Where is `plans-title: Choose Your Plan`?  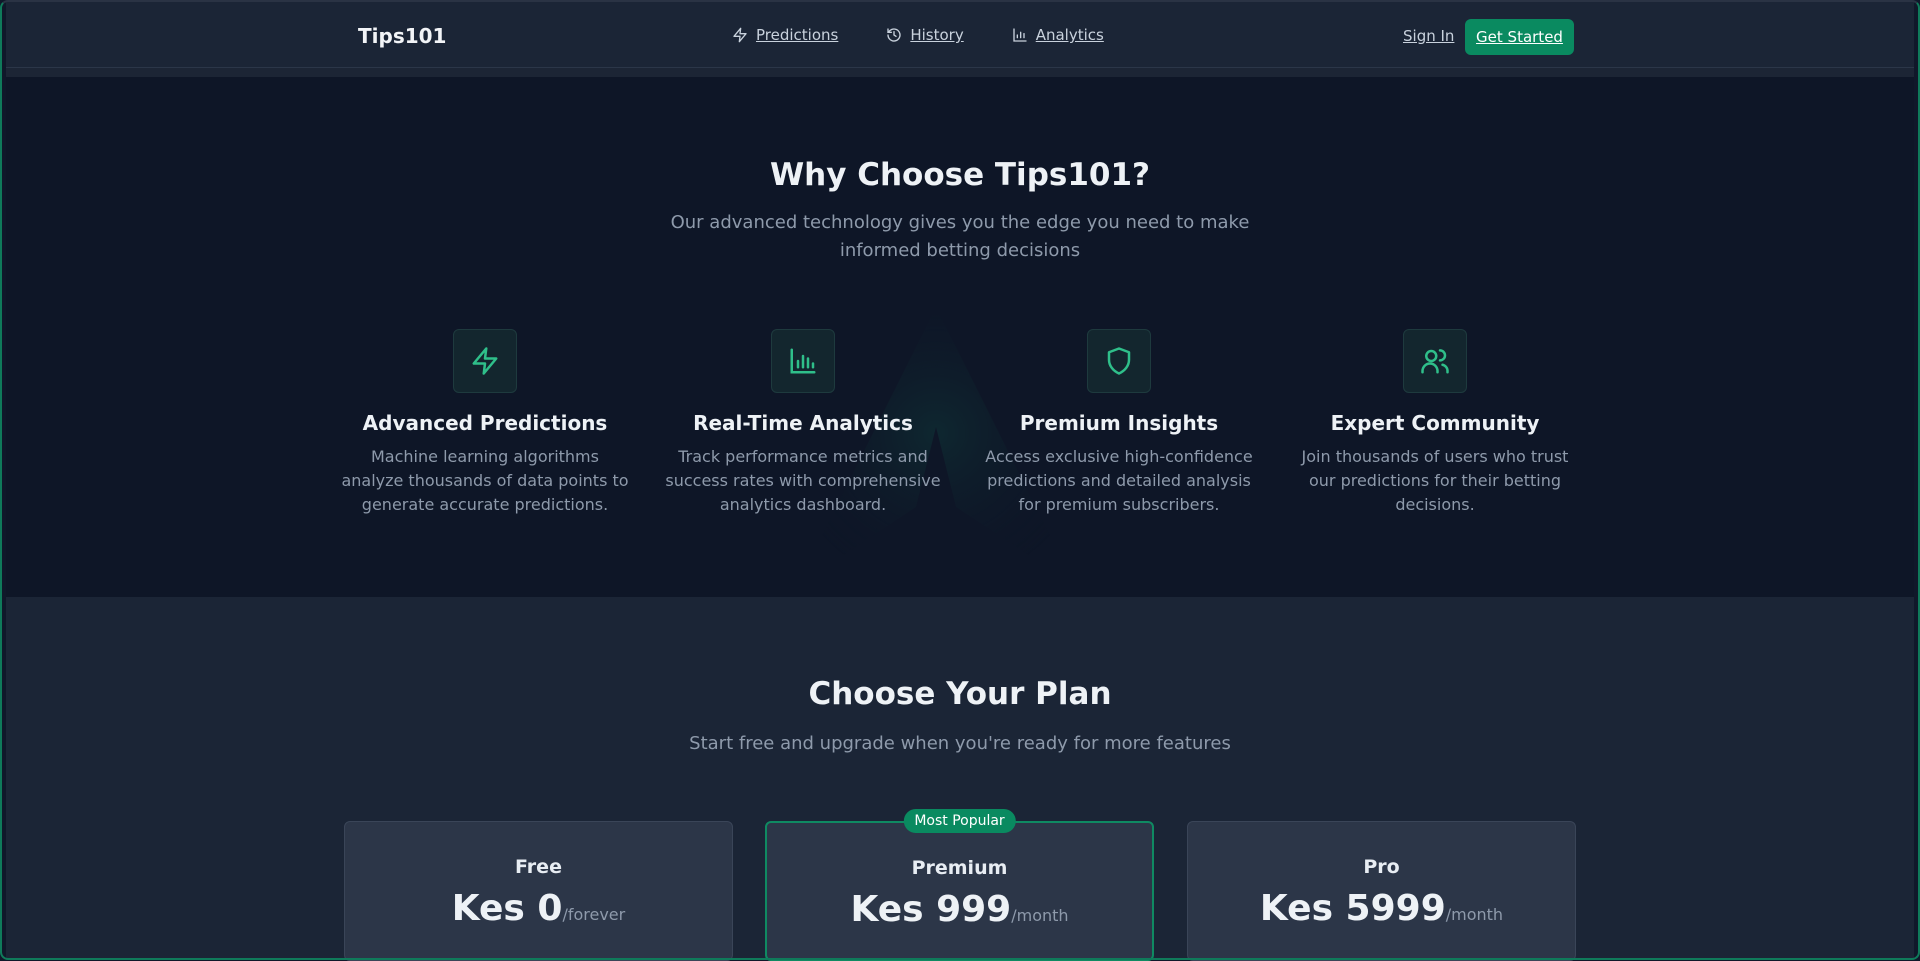
plans-title: Choose Your Plan is located at coordinates (960, 694).